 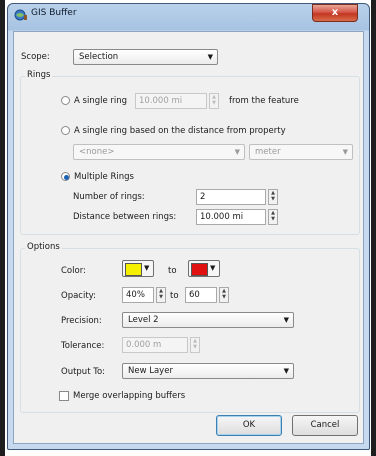 What do you see at coordinates (161, 101) in the screenshot?
I see `single-ring-distance-value: 10.000 mi` at bounding box center [161, 101].